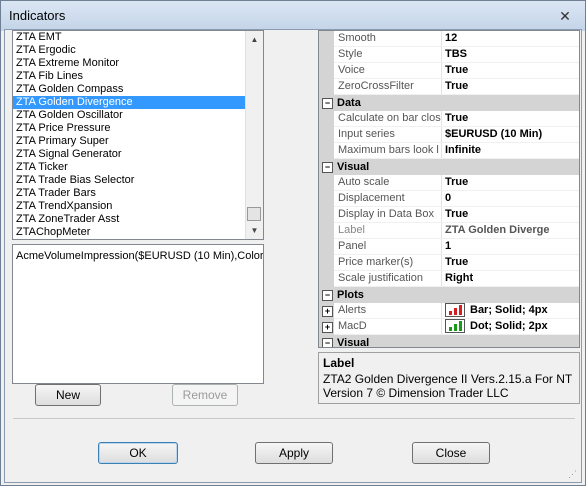  What do you see at coordinates (205, 395) in the screenshot?
I see `remove-button: Remove` at bounding box center [205, 395].